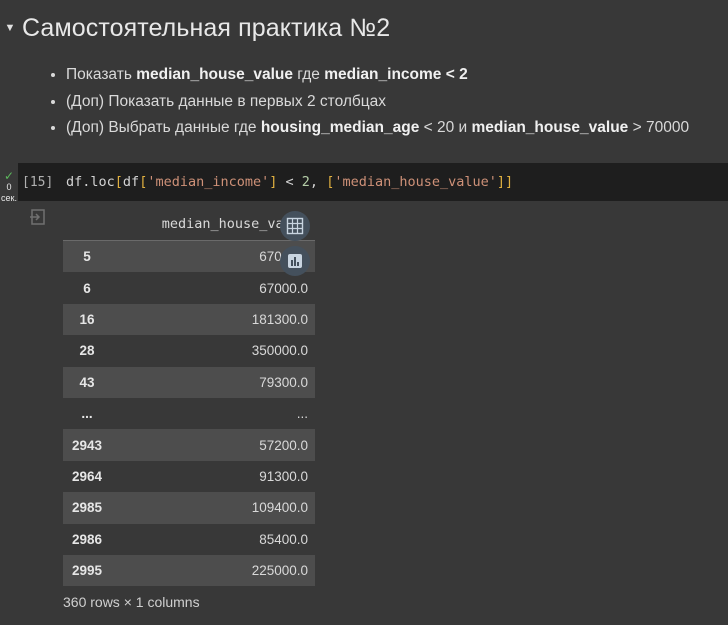 Image resolution: width=728 pixels, height=625 pixels. Describe the element at coordinates (283, 288) in the screenshot. I see `row-value: 67000.0` at that location.